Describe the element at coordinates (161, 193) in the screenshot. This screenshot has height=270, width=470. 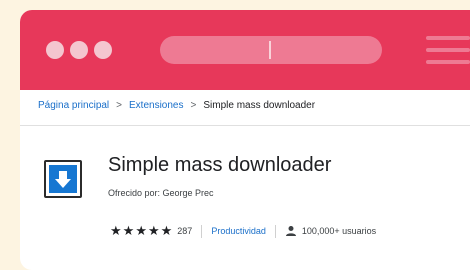
I see `offered-by: Ofrecido por: George Prec` at that location.